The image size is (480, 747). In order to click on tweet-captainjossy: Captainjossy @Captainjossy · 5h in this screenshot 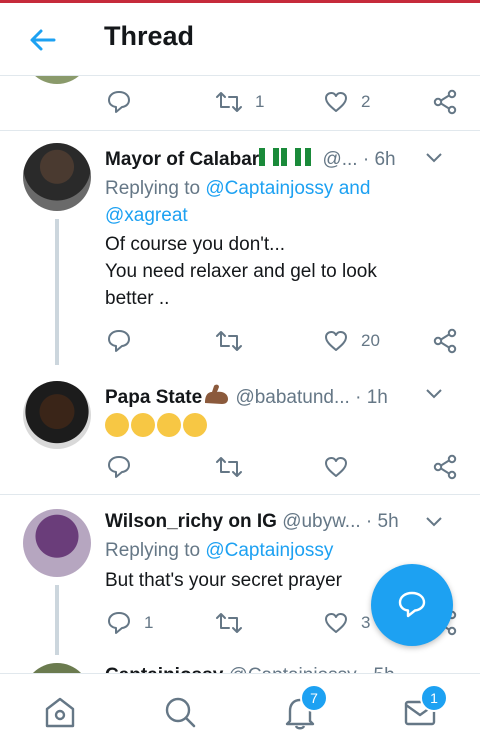, I will do `click(240, 664)`.